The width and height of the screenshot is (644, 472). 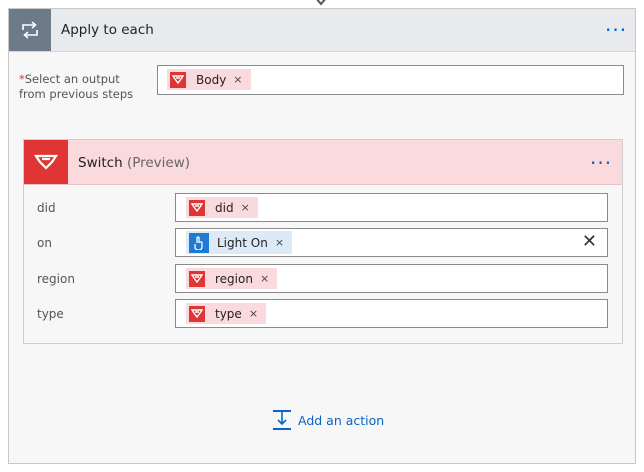 I want to click on region-field: region ×, so click(x=391, y=278).